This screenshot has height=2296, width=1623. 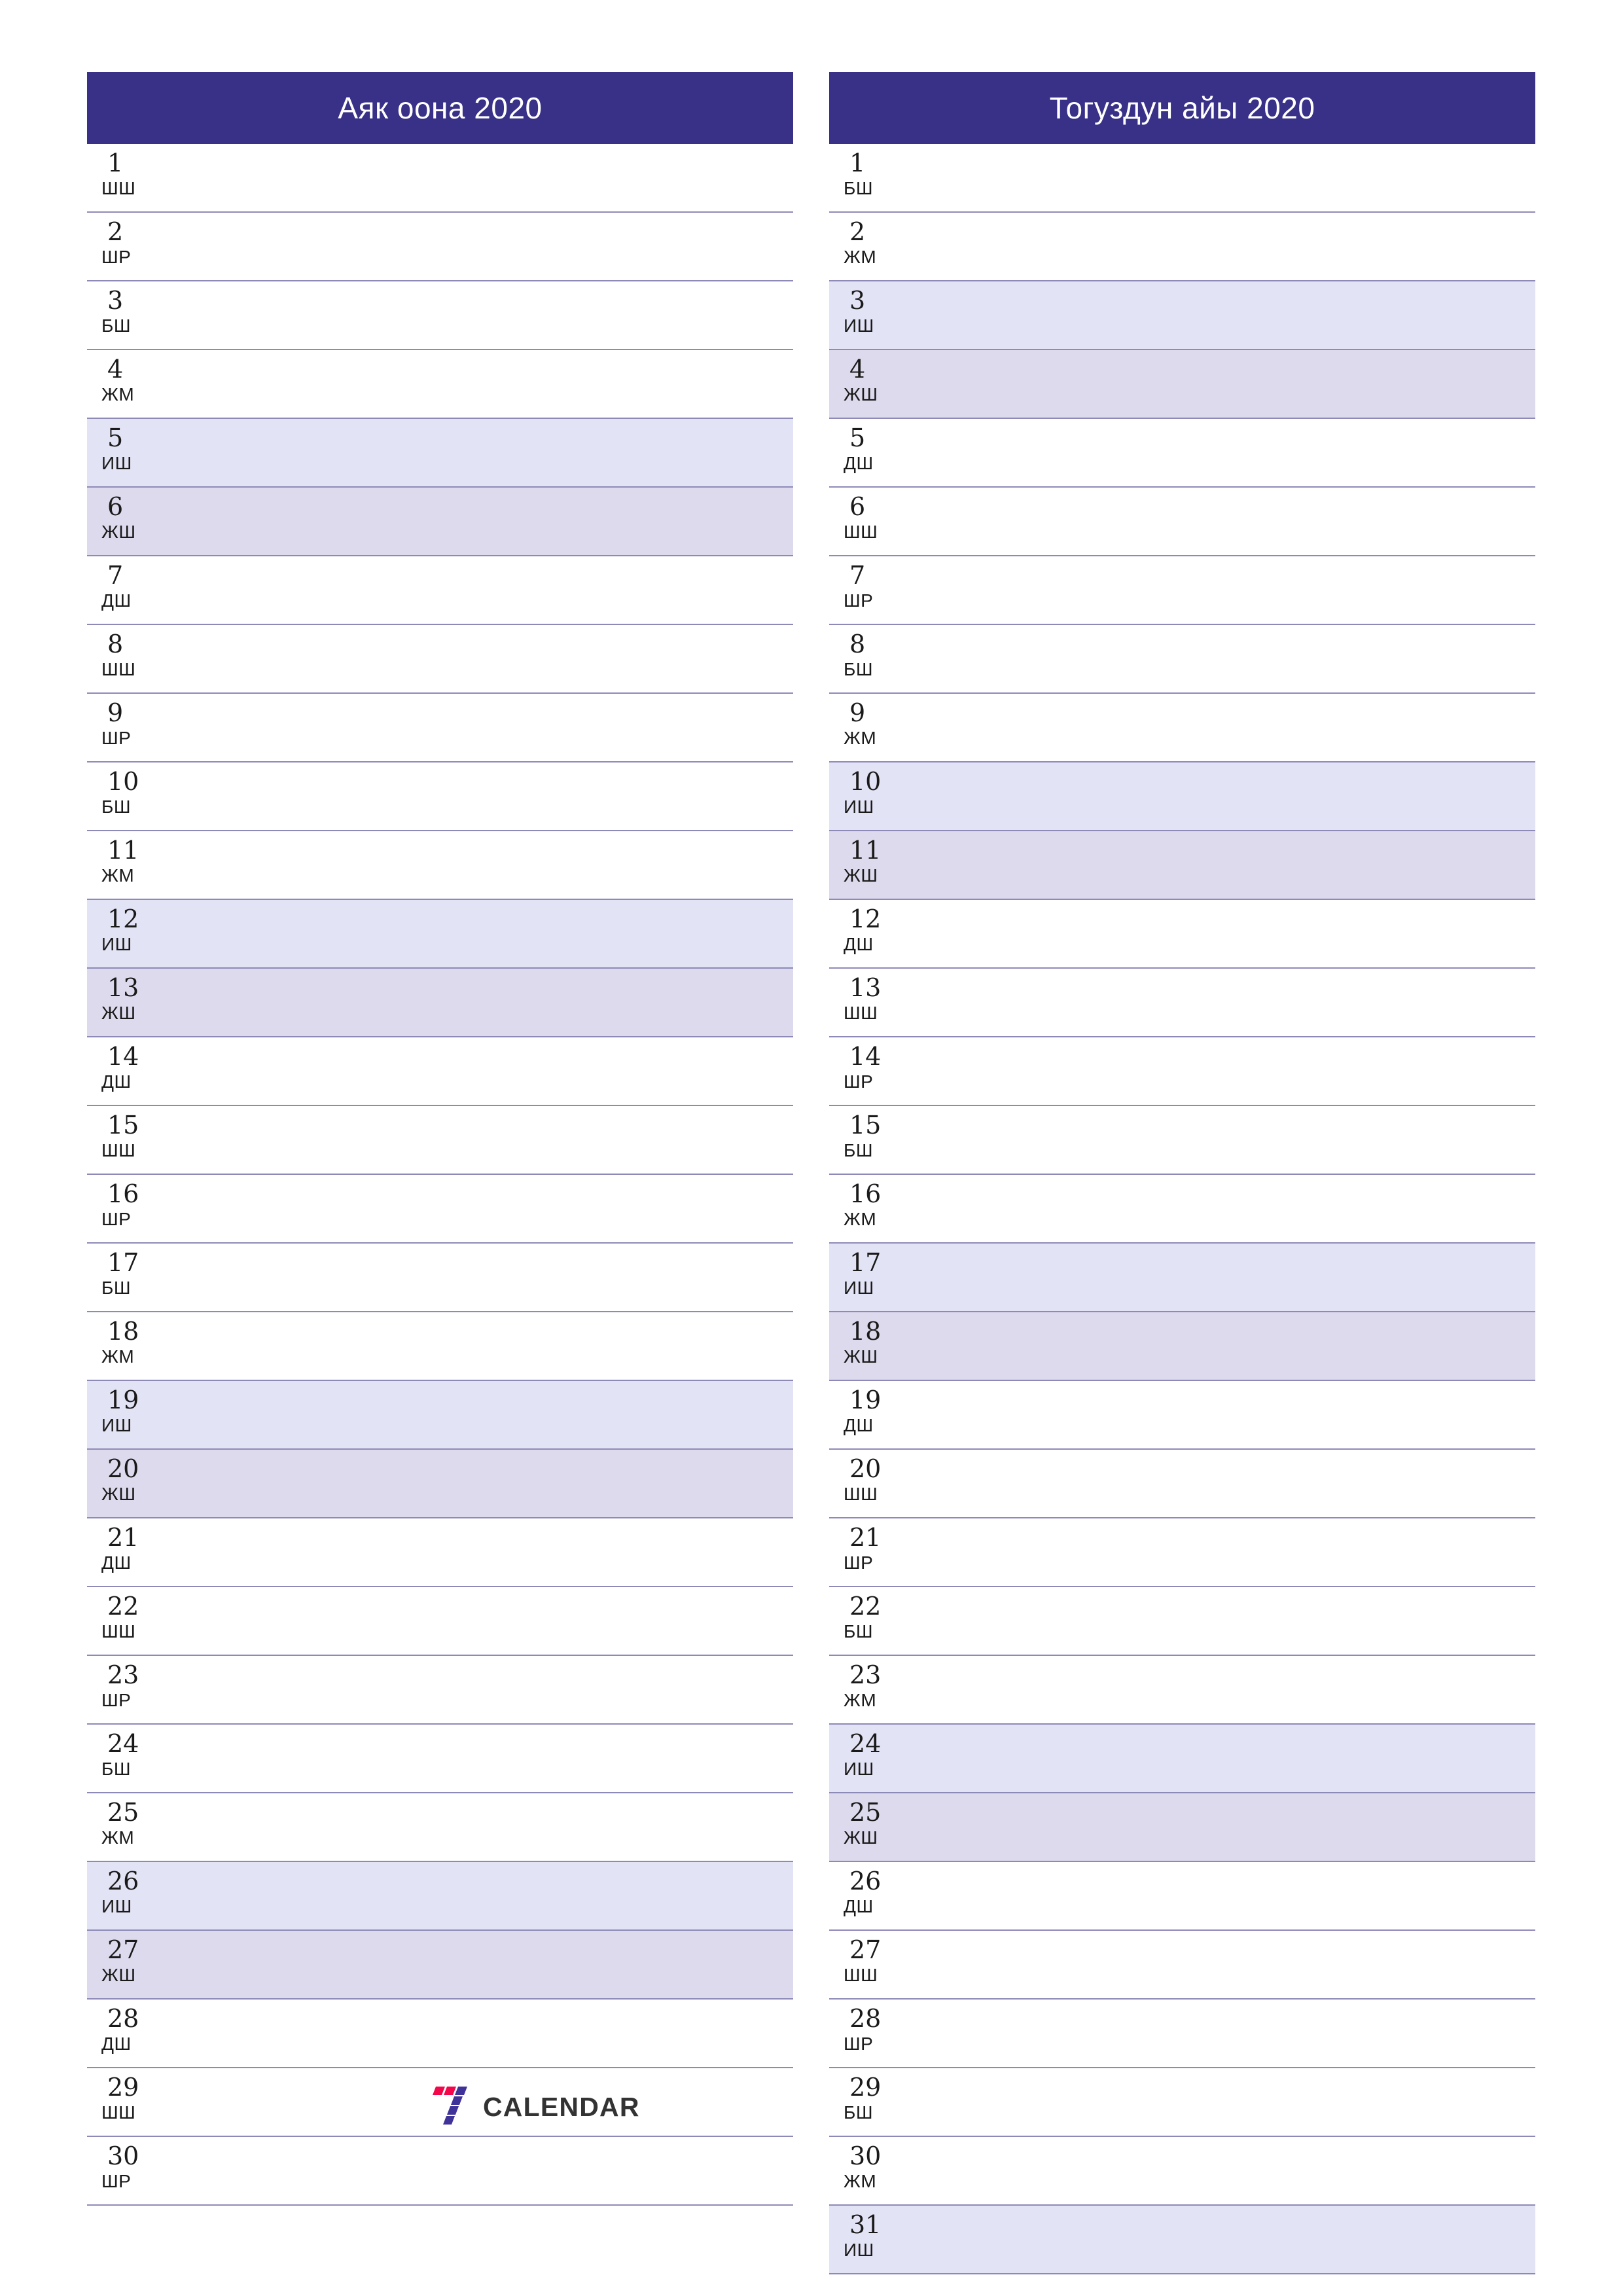 What do you see at coordinates (123, 1881) in the screenshot?
I see `day-number: 26` at bounding box center [123, 1881].